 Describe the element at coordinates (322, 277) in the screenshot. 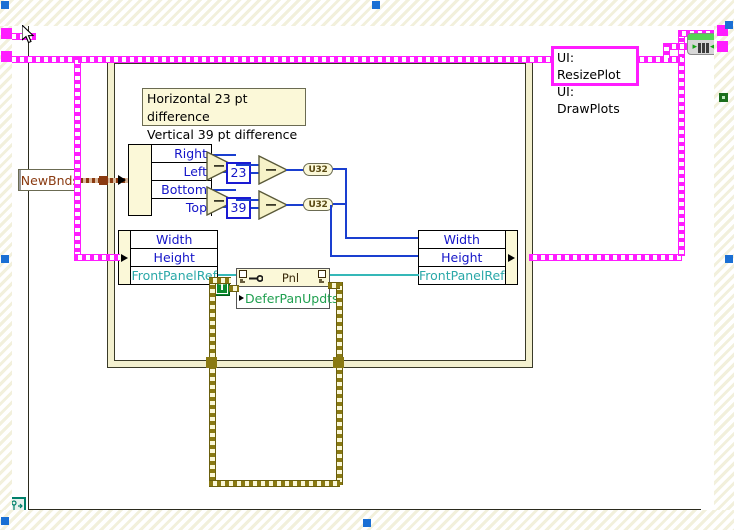

I see `reference-doc-icon-right` at that location.